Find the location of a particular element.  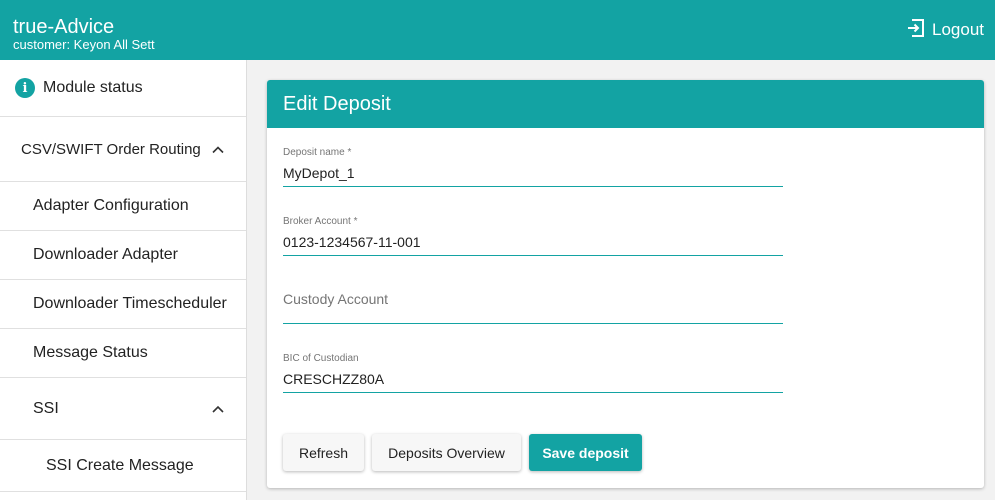

deposits-overview-button: Deposits Overview is located at coordinates (446, 452).